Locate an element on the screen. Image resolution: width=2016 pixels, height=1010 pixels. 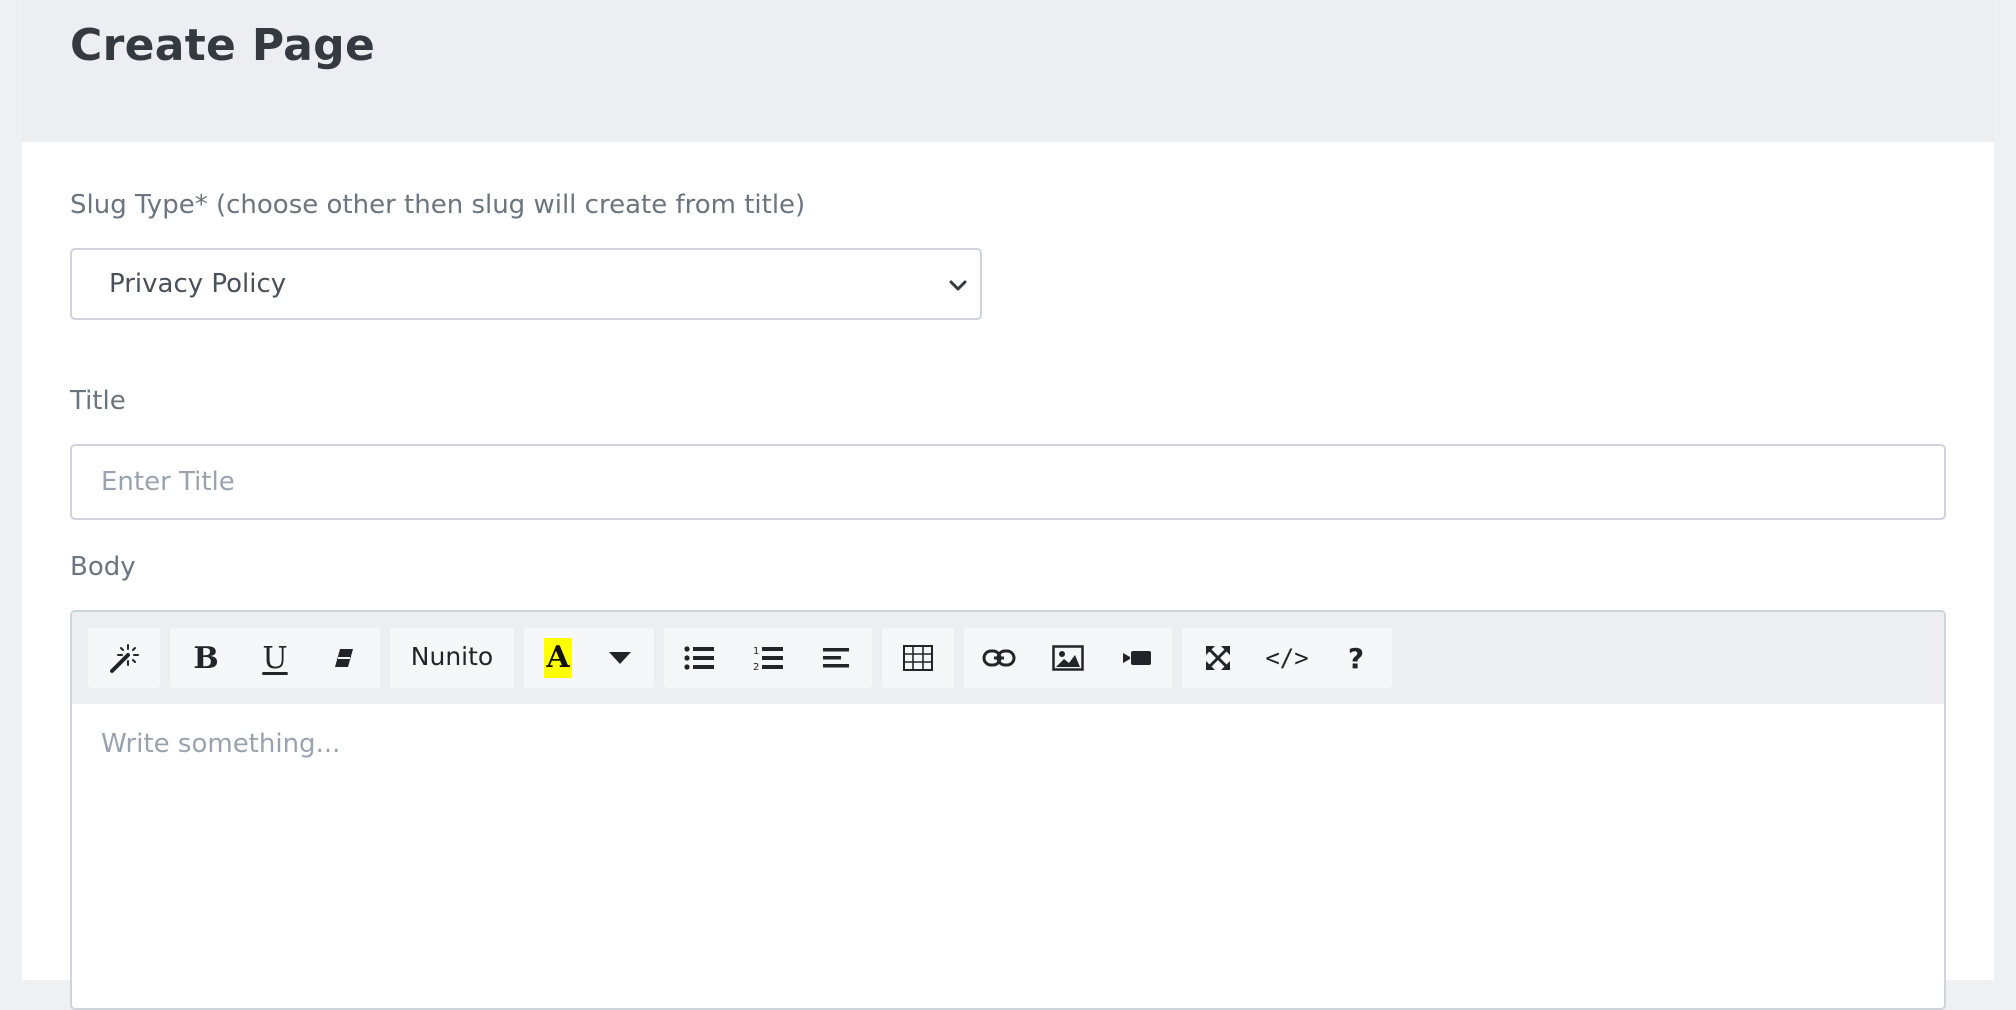
style-button is located at coordinates (124, 658).